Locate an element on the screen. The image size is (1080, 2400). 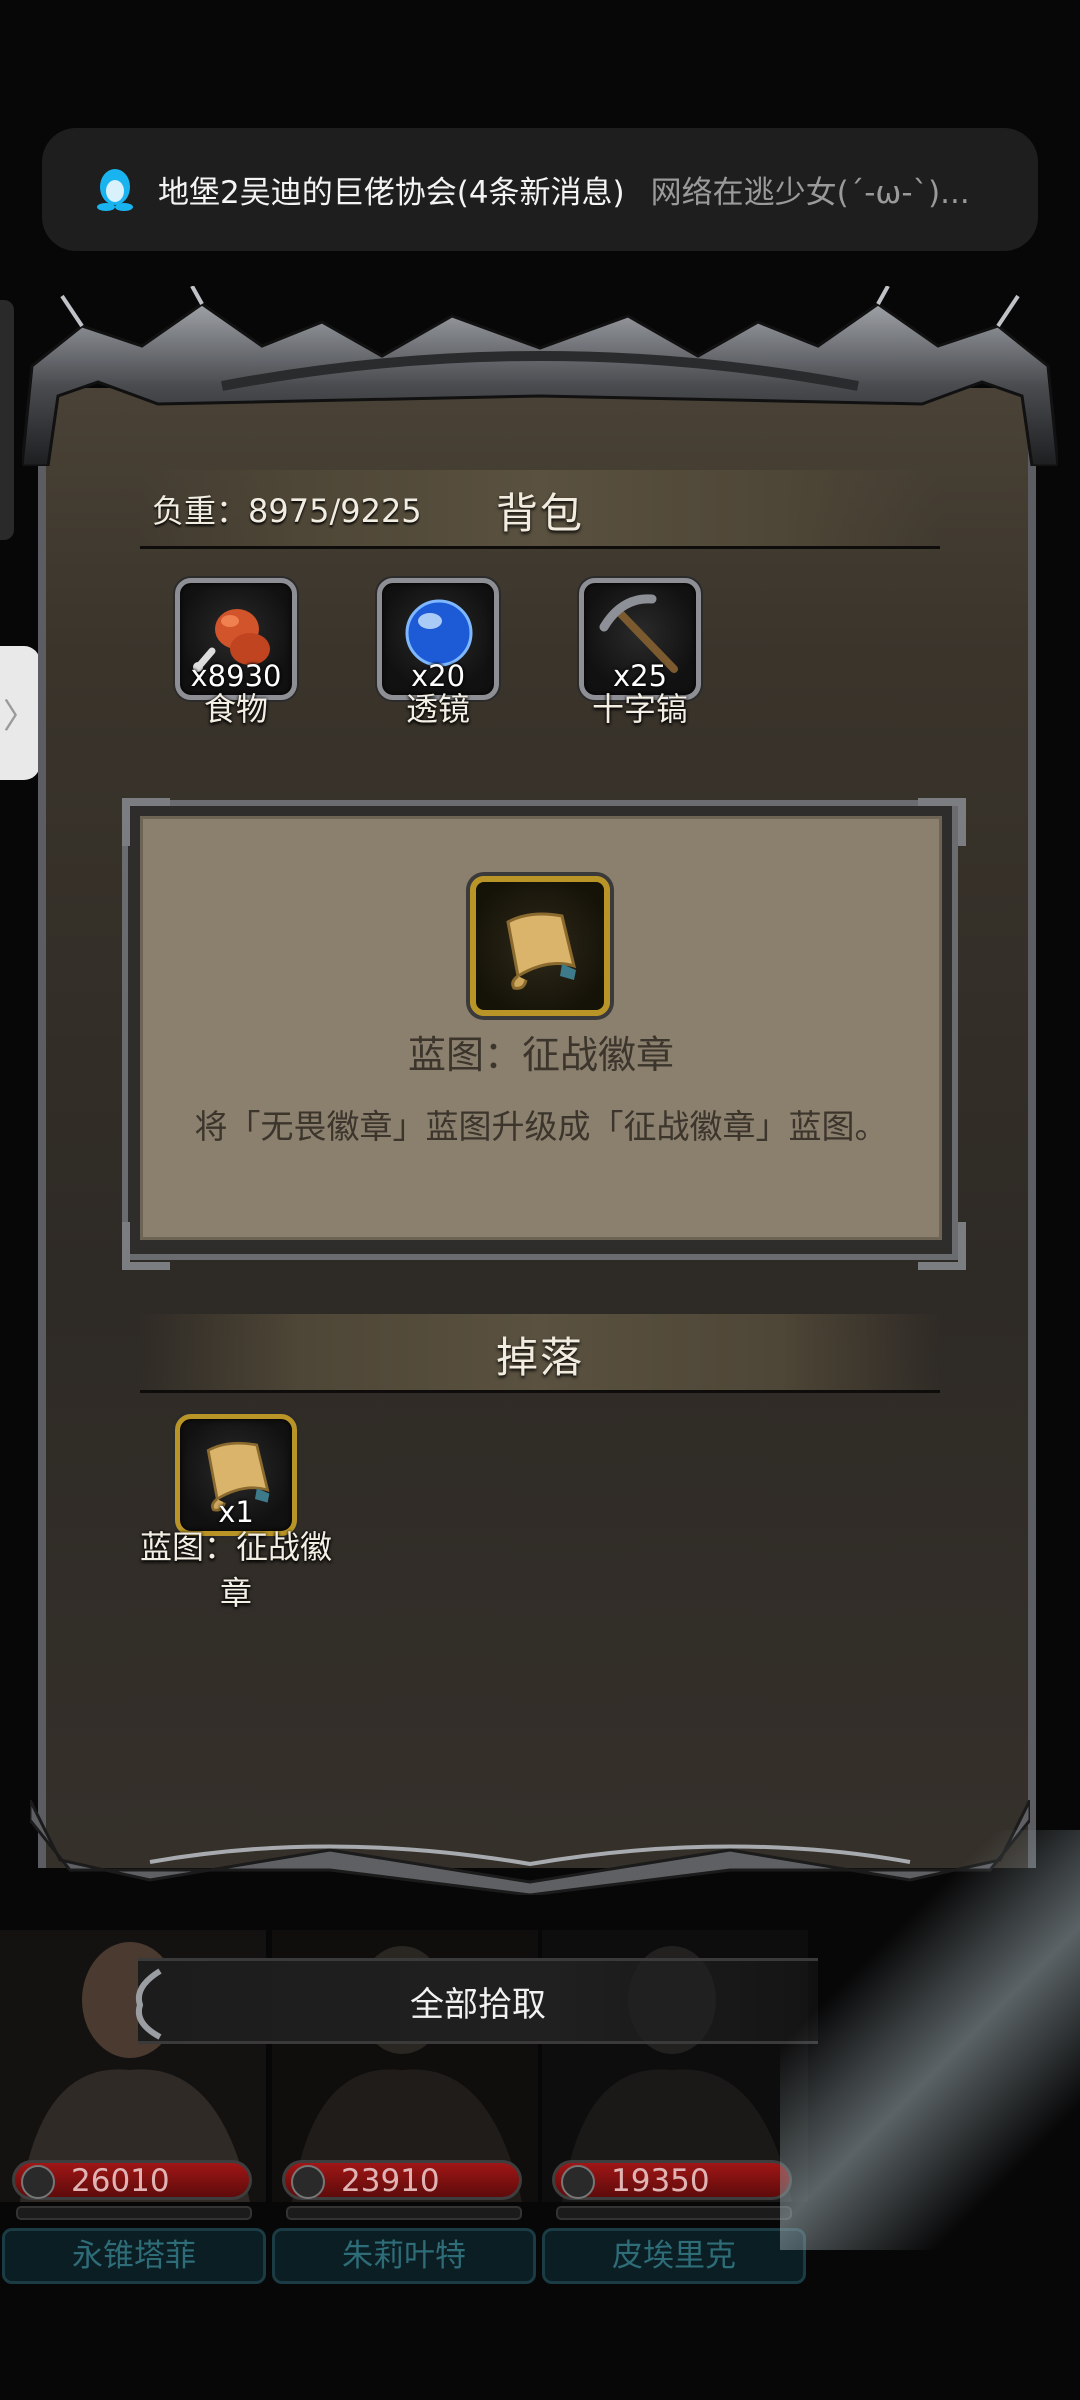
hero-hp-bar: 23910 is located at coordinates (402, 2180).